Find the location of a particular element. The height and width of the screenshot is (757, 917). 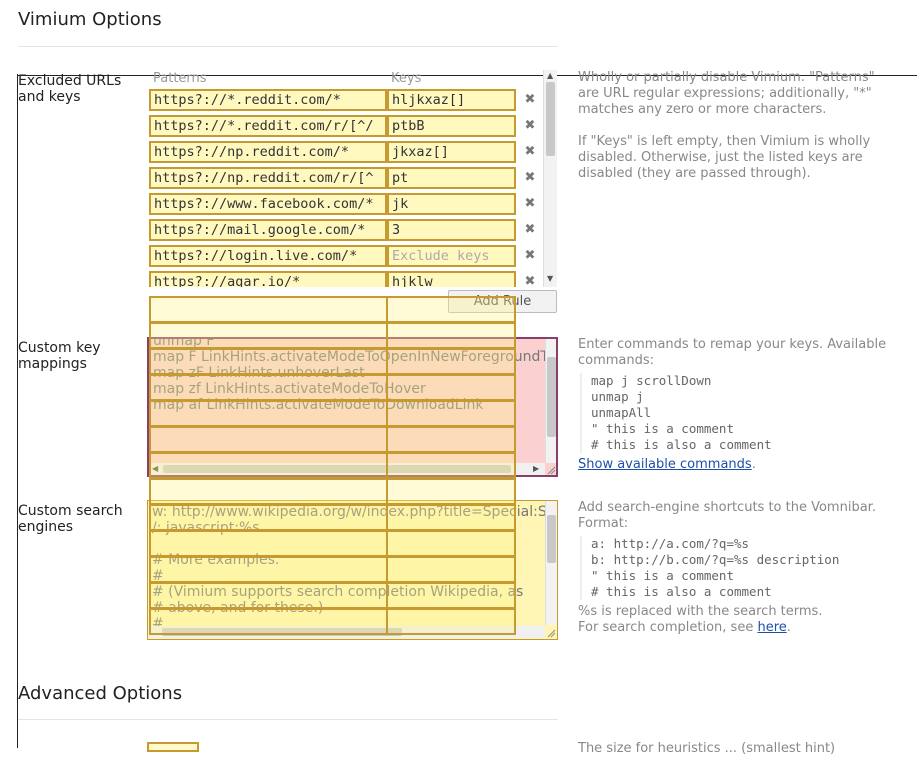

pattern-input: https?://login.live.com/* is located at coordinates (268, 256).